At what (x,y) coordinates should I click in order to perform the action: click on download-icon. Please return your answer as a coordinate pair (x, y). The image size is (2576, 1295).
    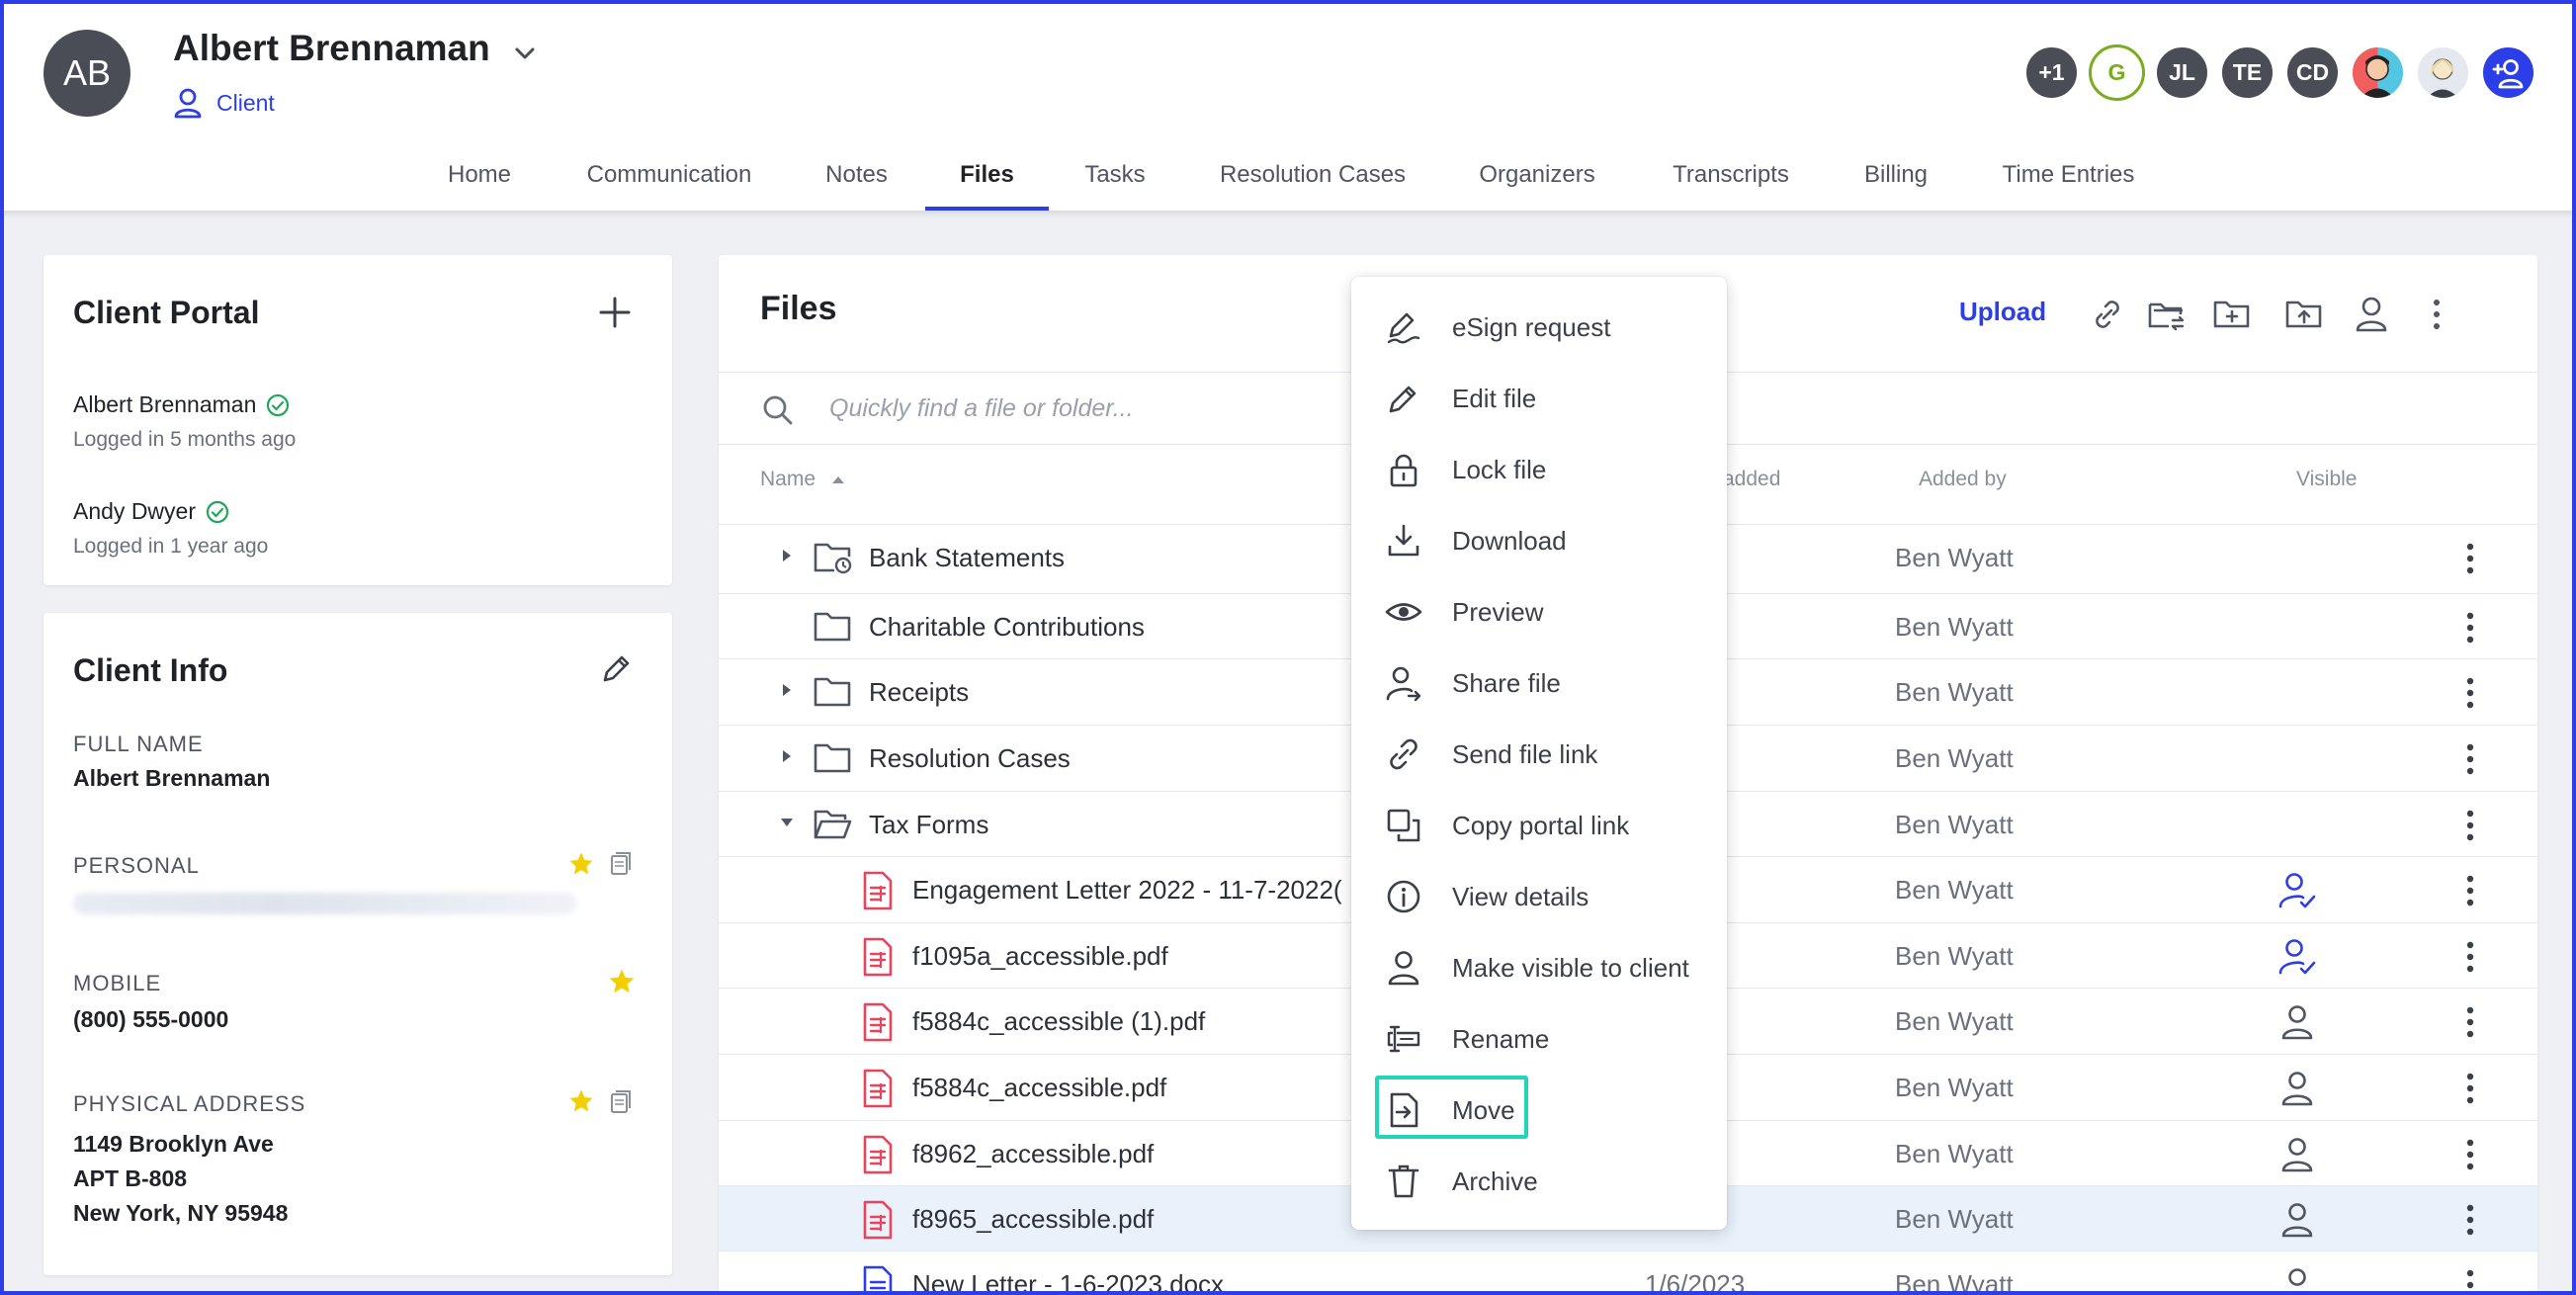
    Looking at the image, I should click on (1403, 540).